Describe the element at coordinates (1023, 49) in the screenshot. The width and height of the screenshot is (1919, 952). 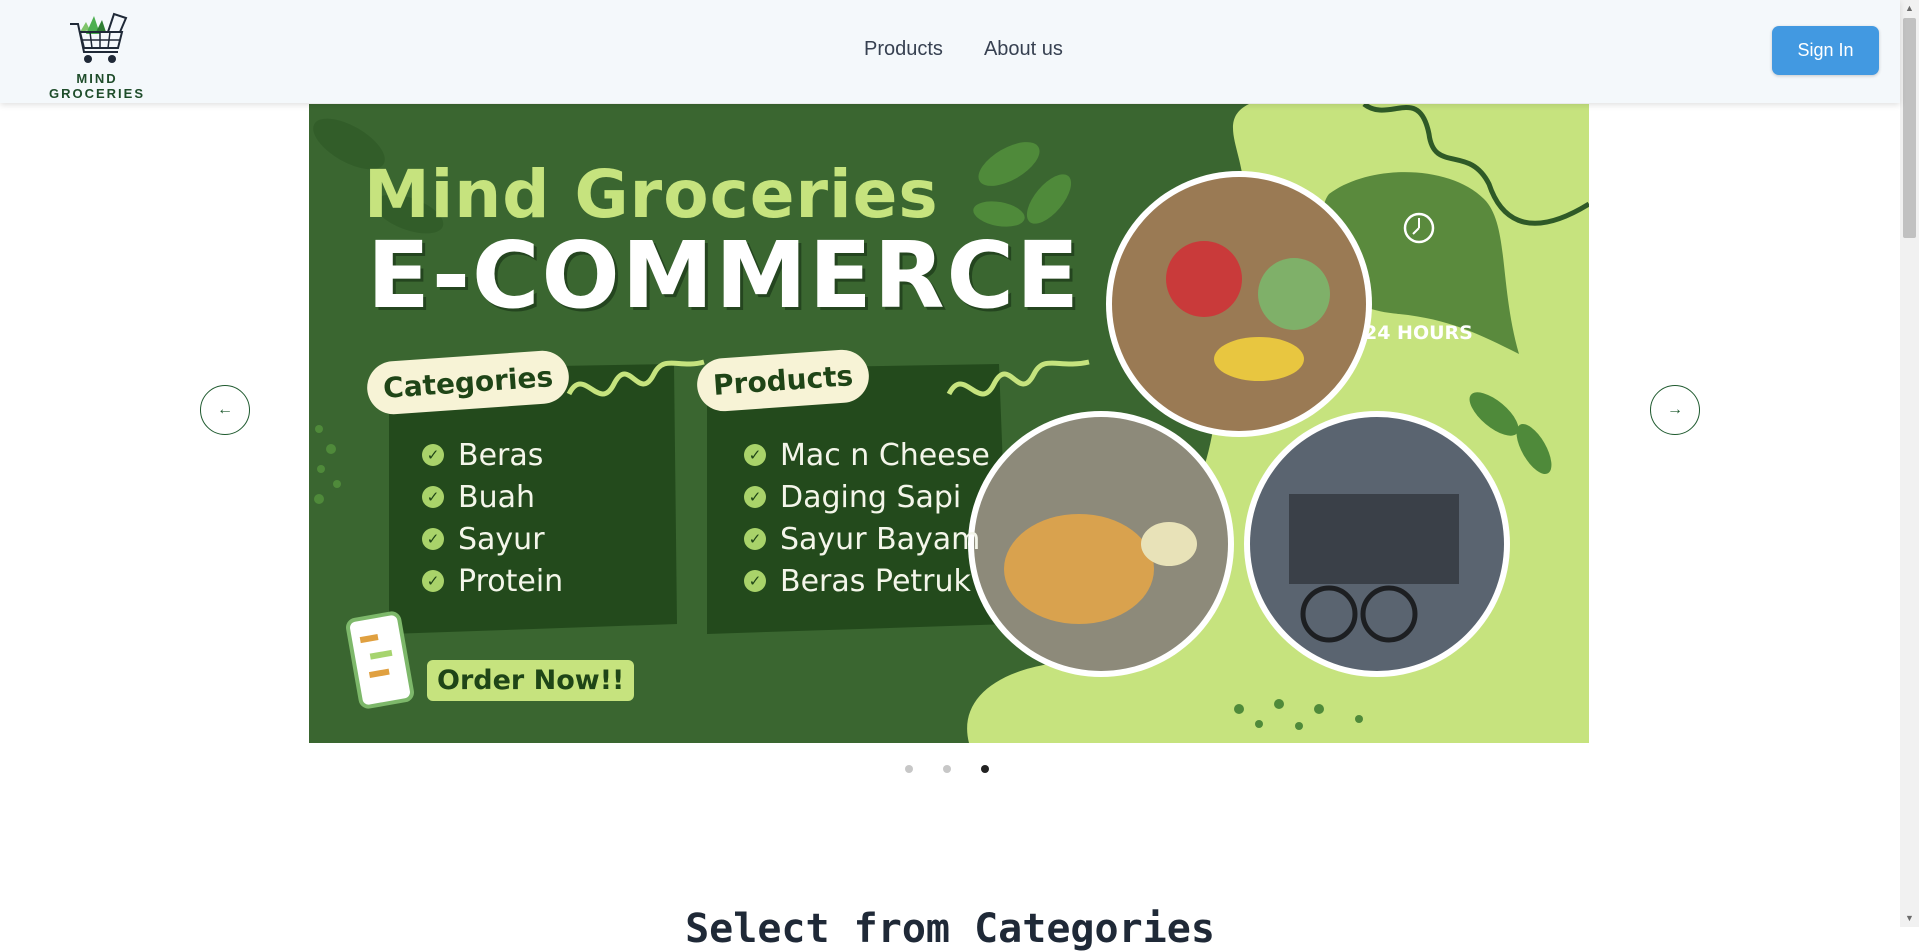
I see `nav-item-about-us: About us` at that location.